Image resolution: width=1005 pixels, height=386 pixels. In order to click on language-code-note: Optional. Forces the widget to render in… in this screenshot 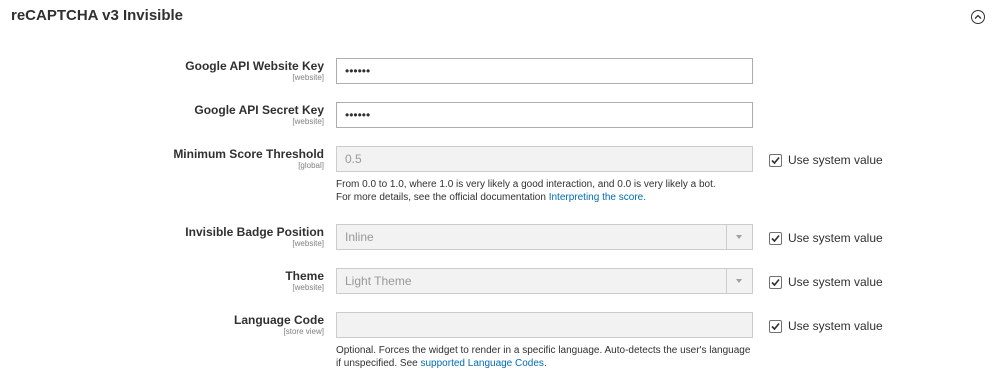, I will do `click(551, 357)`.